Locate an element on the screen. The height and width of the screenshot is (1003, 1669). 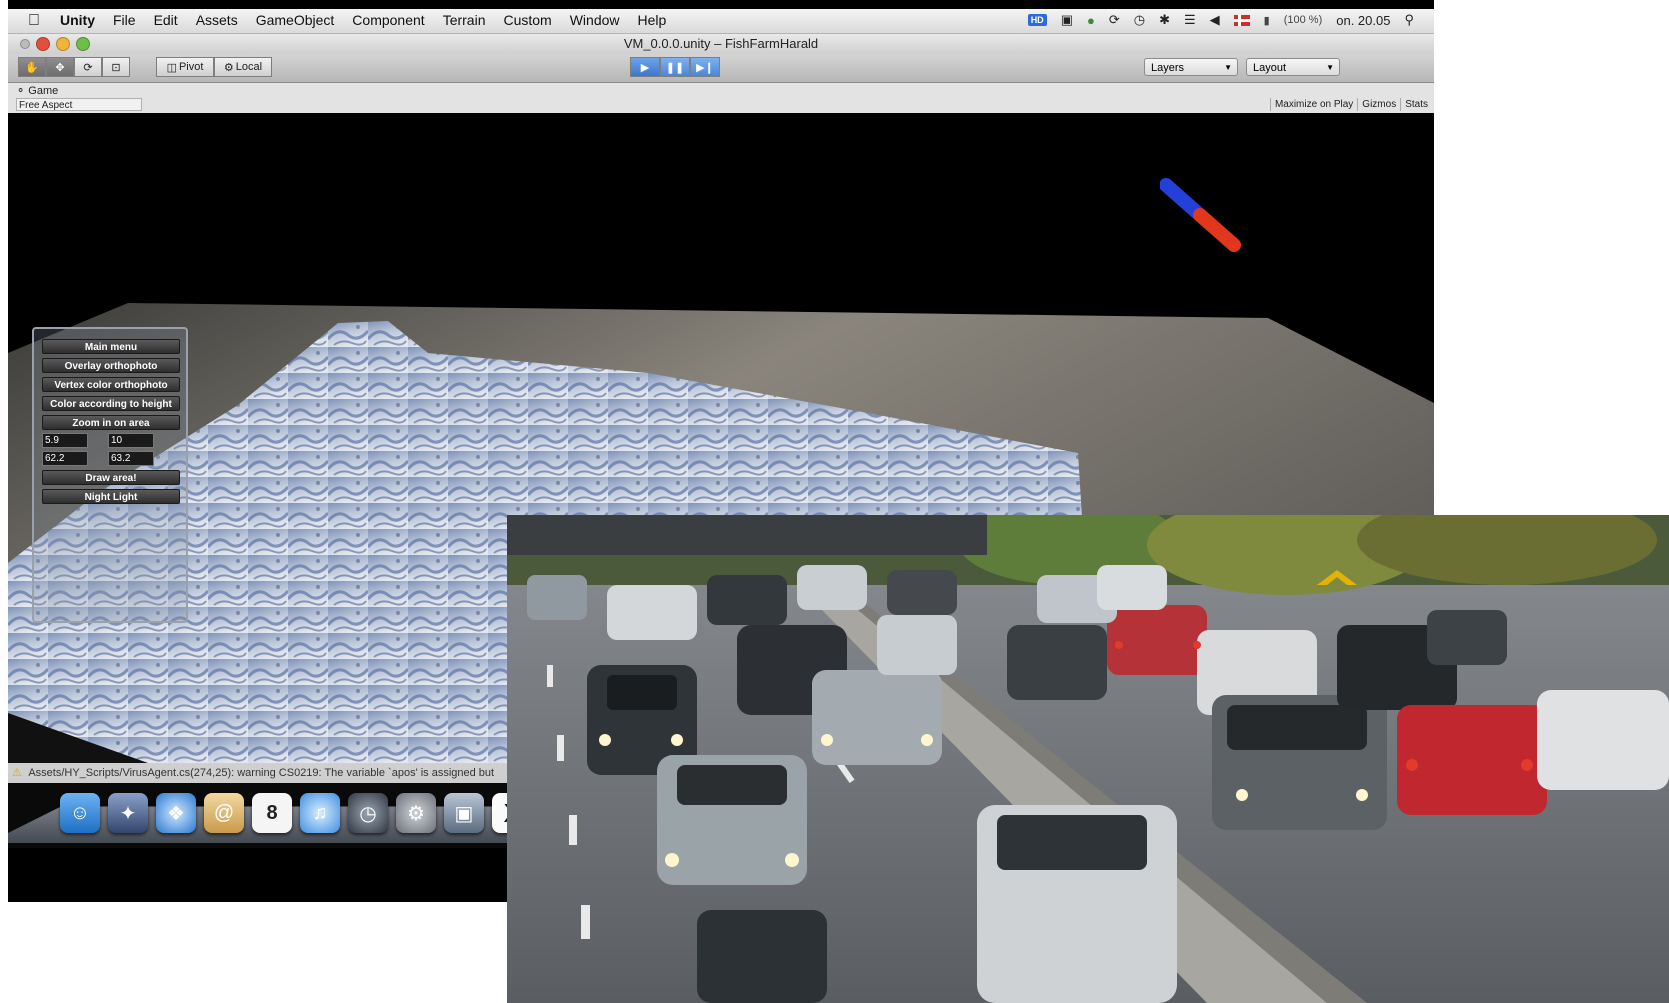
layout-label: Layout is located at coordinates (1270, 68).